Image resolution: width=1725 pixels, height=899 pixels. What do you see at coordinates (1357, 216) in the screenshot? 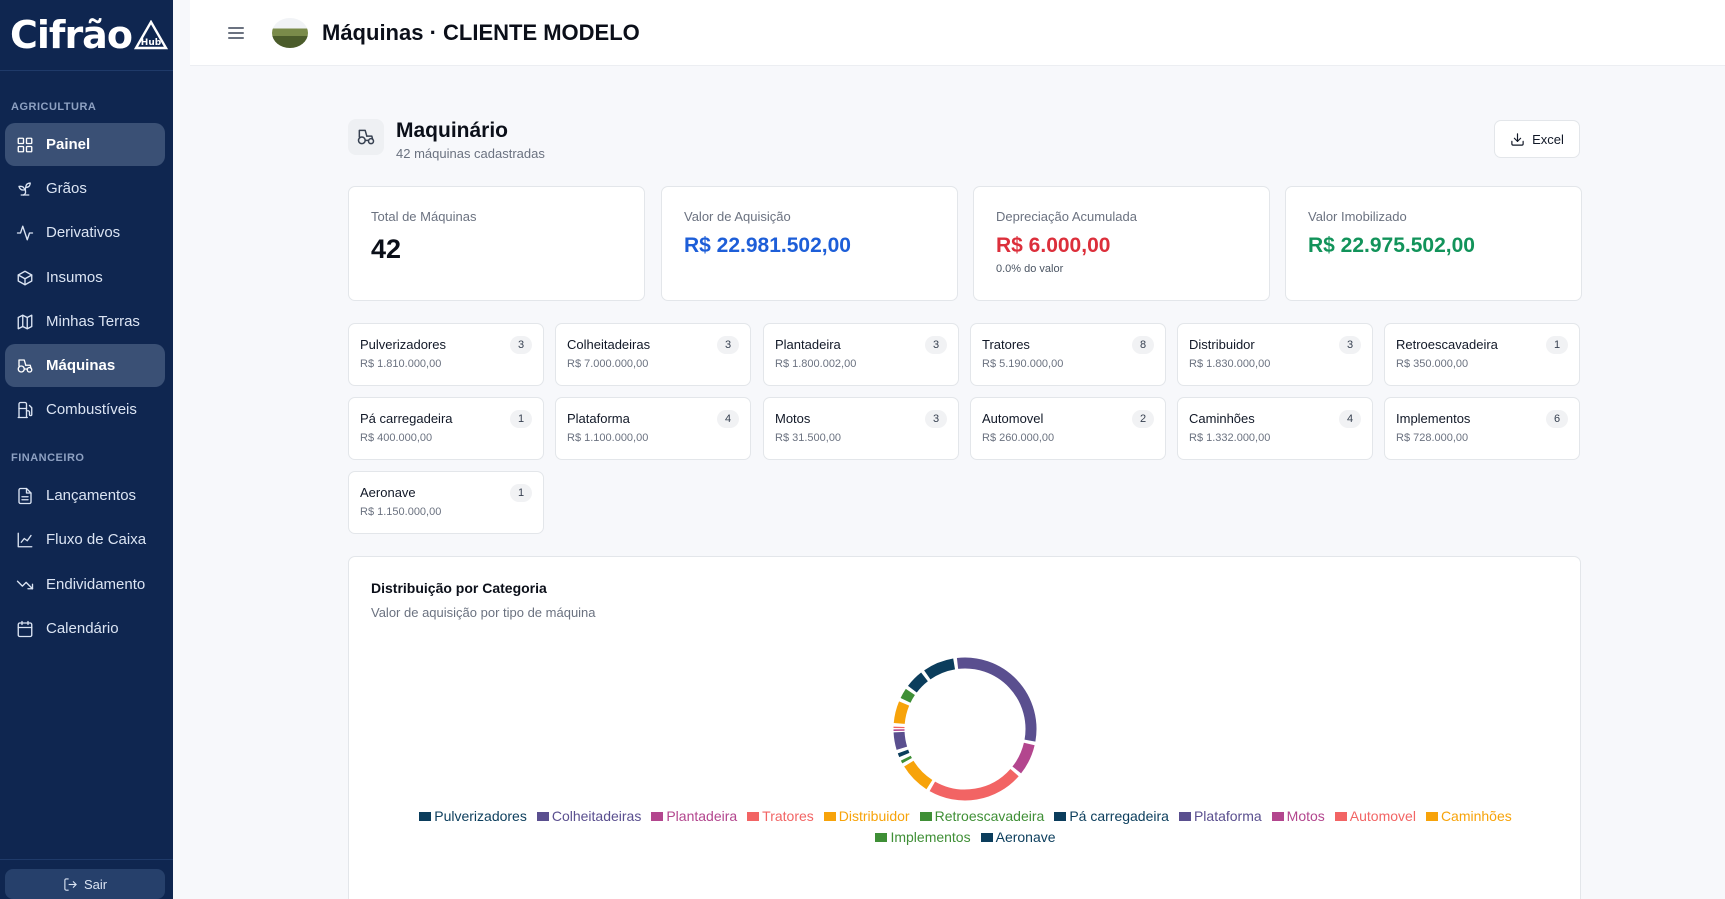
I see `stat-label: Valor Imobilizado` at bounding box center [1357, 216].